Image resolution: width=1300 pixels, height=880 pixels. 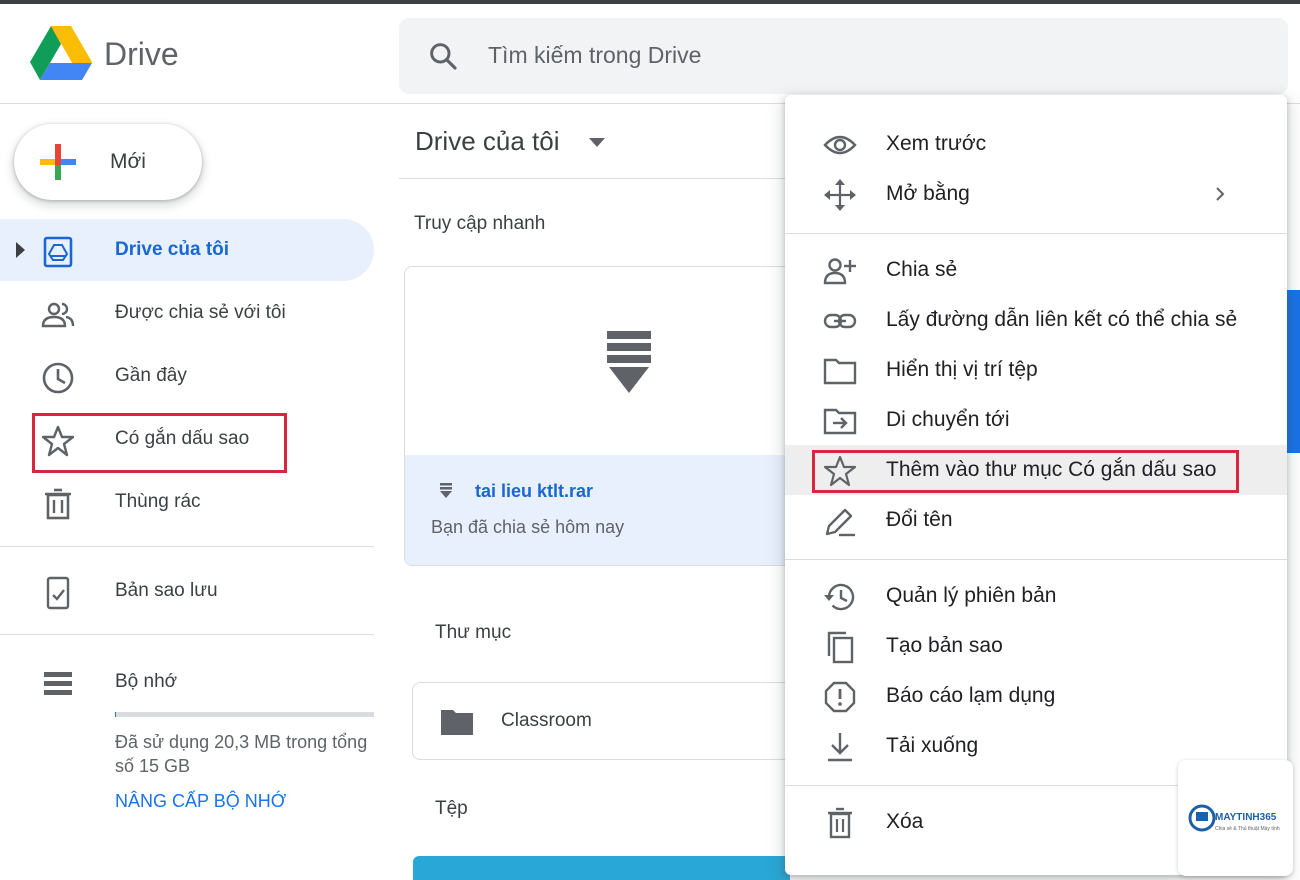 I want to click on my-drive-icon, so click(x=58, y=252).